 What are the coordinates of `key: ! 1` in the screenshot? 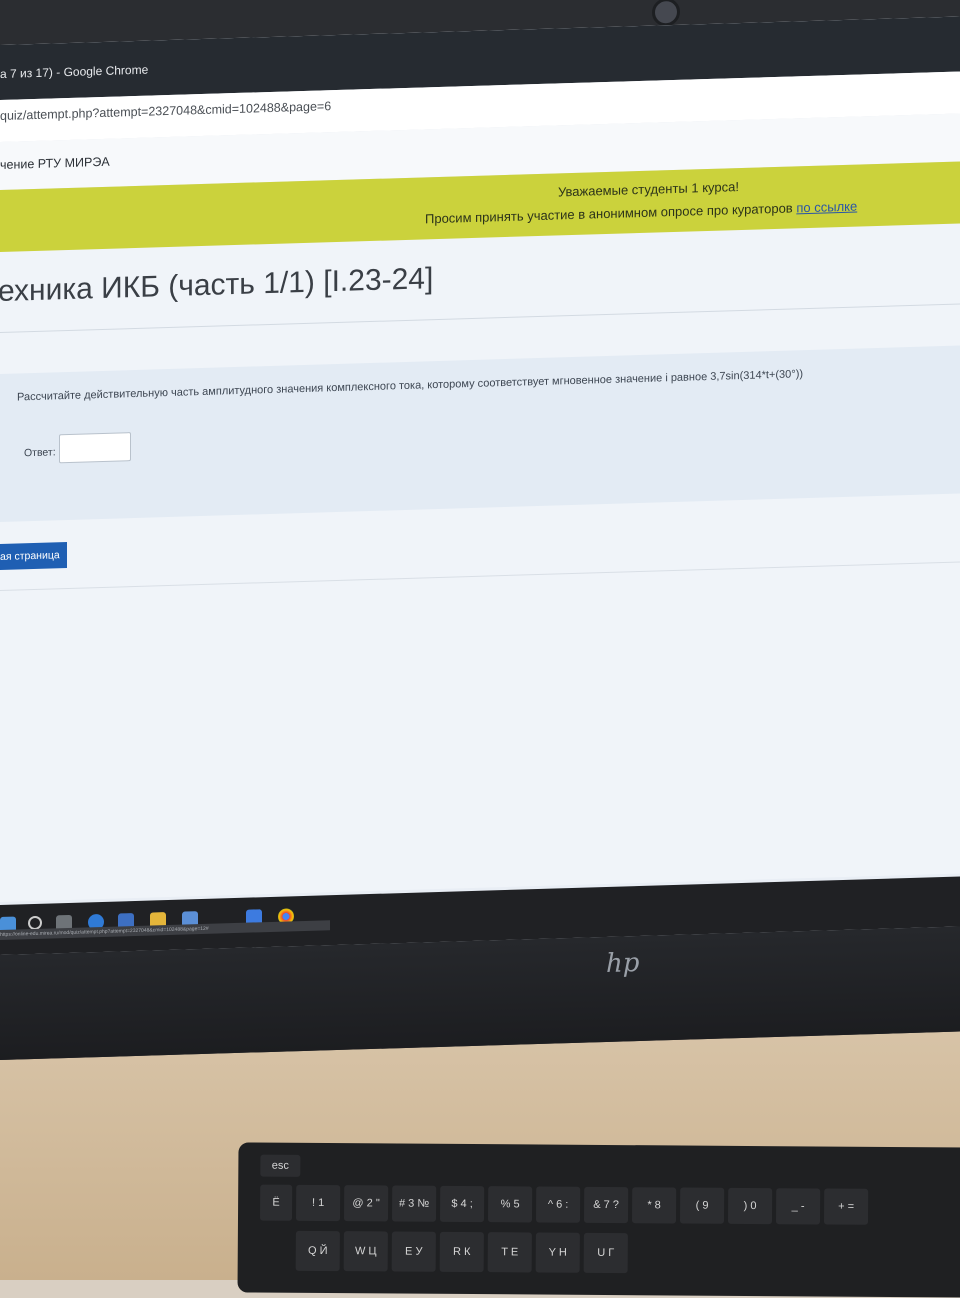 It's located at (318, 1203).